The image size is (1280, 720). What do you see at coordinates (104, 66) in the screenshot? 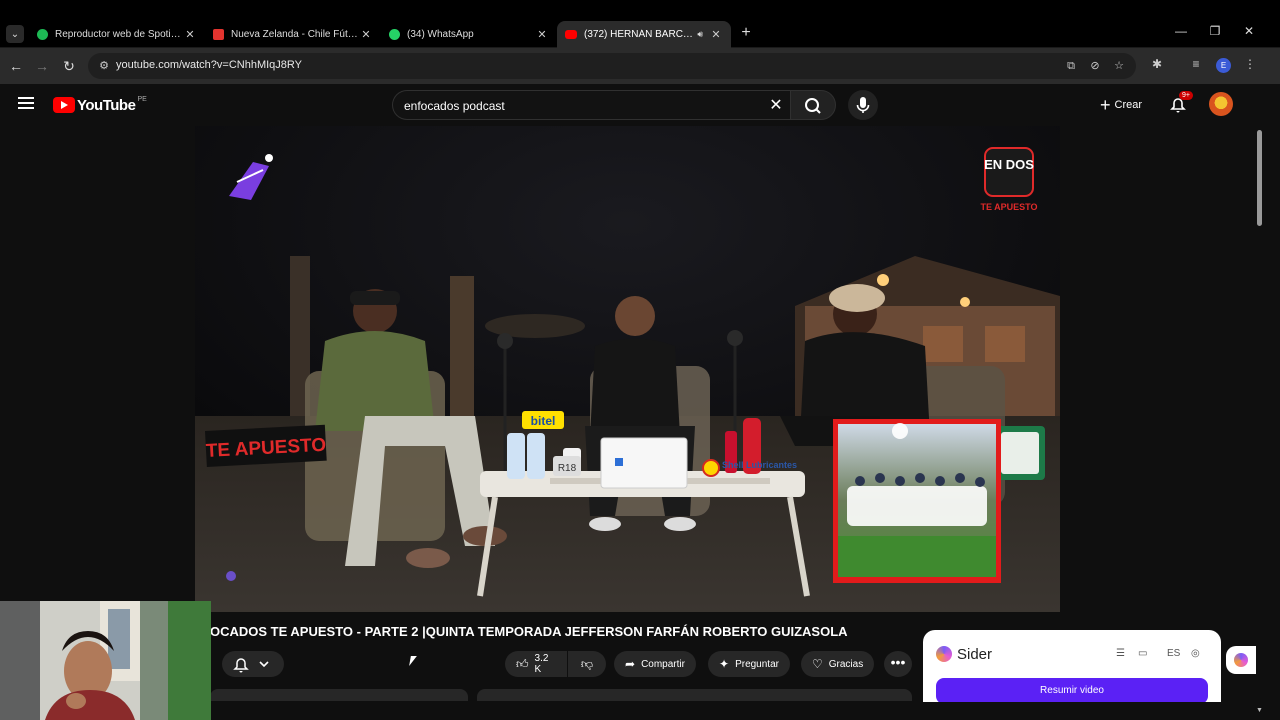
I see `site-settings-icon: ⚙` at bounding box center [104, 66].